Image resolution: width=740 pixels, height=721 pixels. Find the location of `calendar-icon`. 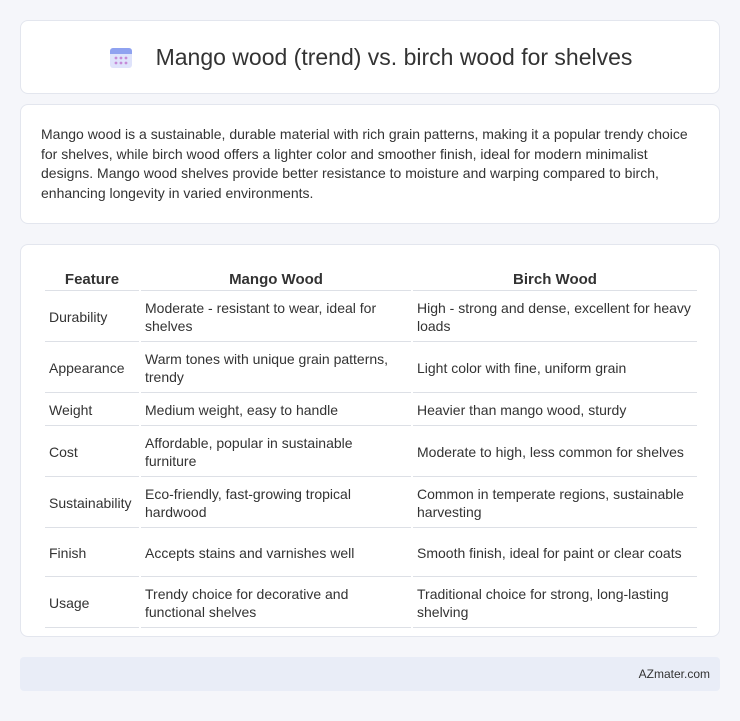

calendar-icon is located at coordinates (120, 58).